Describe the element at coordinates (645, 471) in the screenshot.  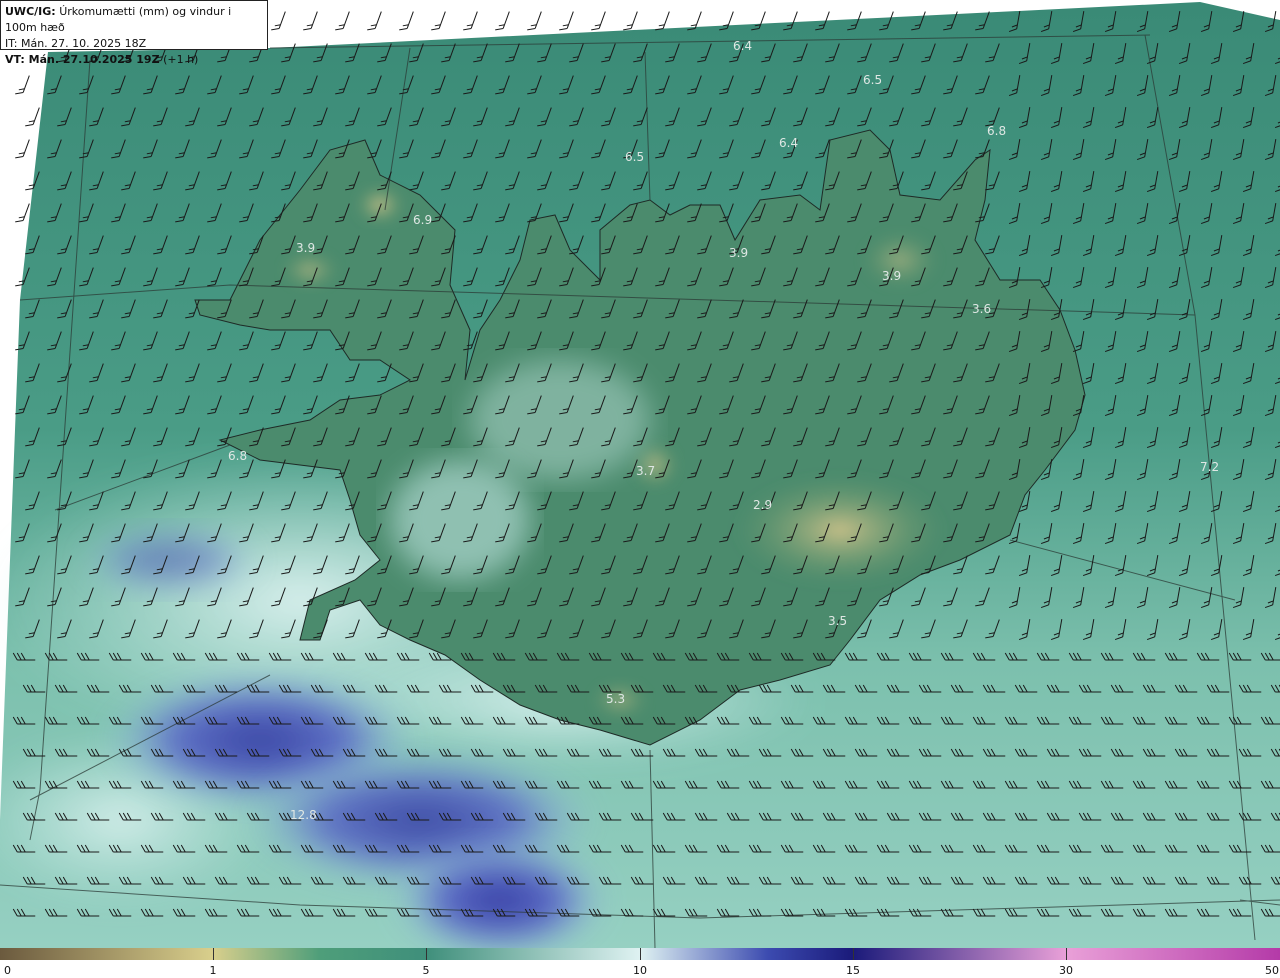
I see `map-label: 3.7` at that location.